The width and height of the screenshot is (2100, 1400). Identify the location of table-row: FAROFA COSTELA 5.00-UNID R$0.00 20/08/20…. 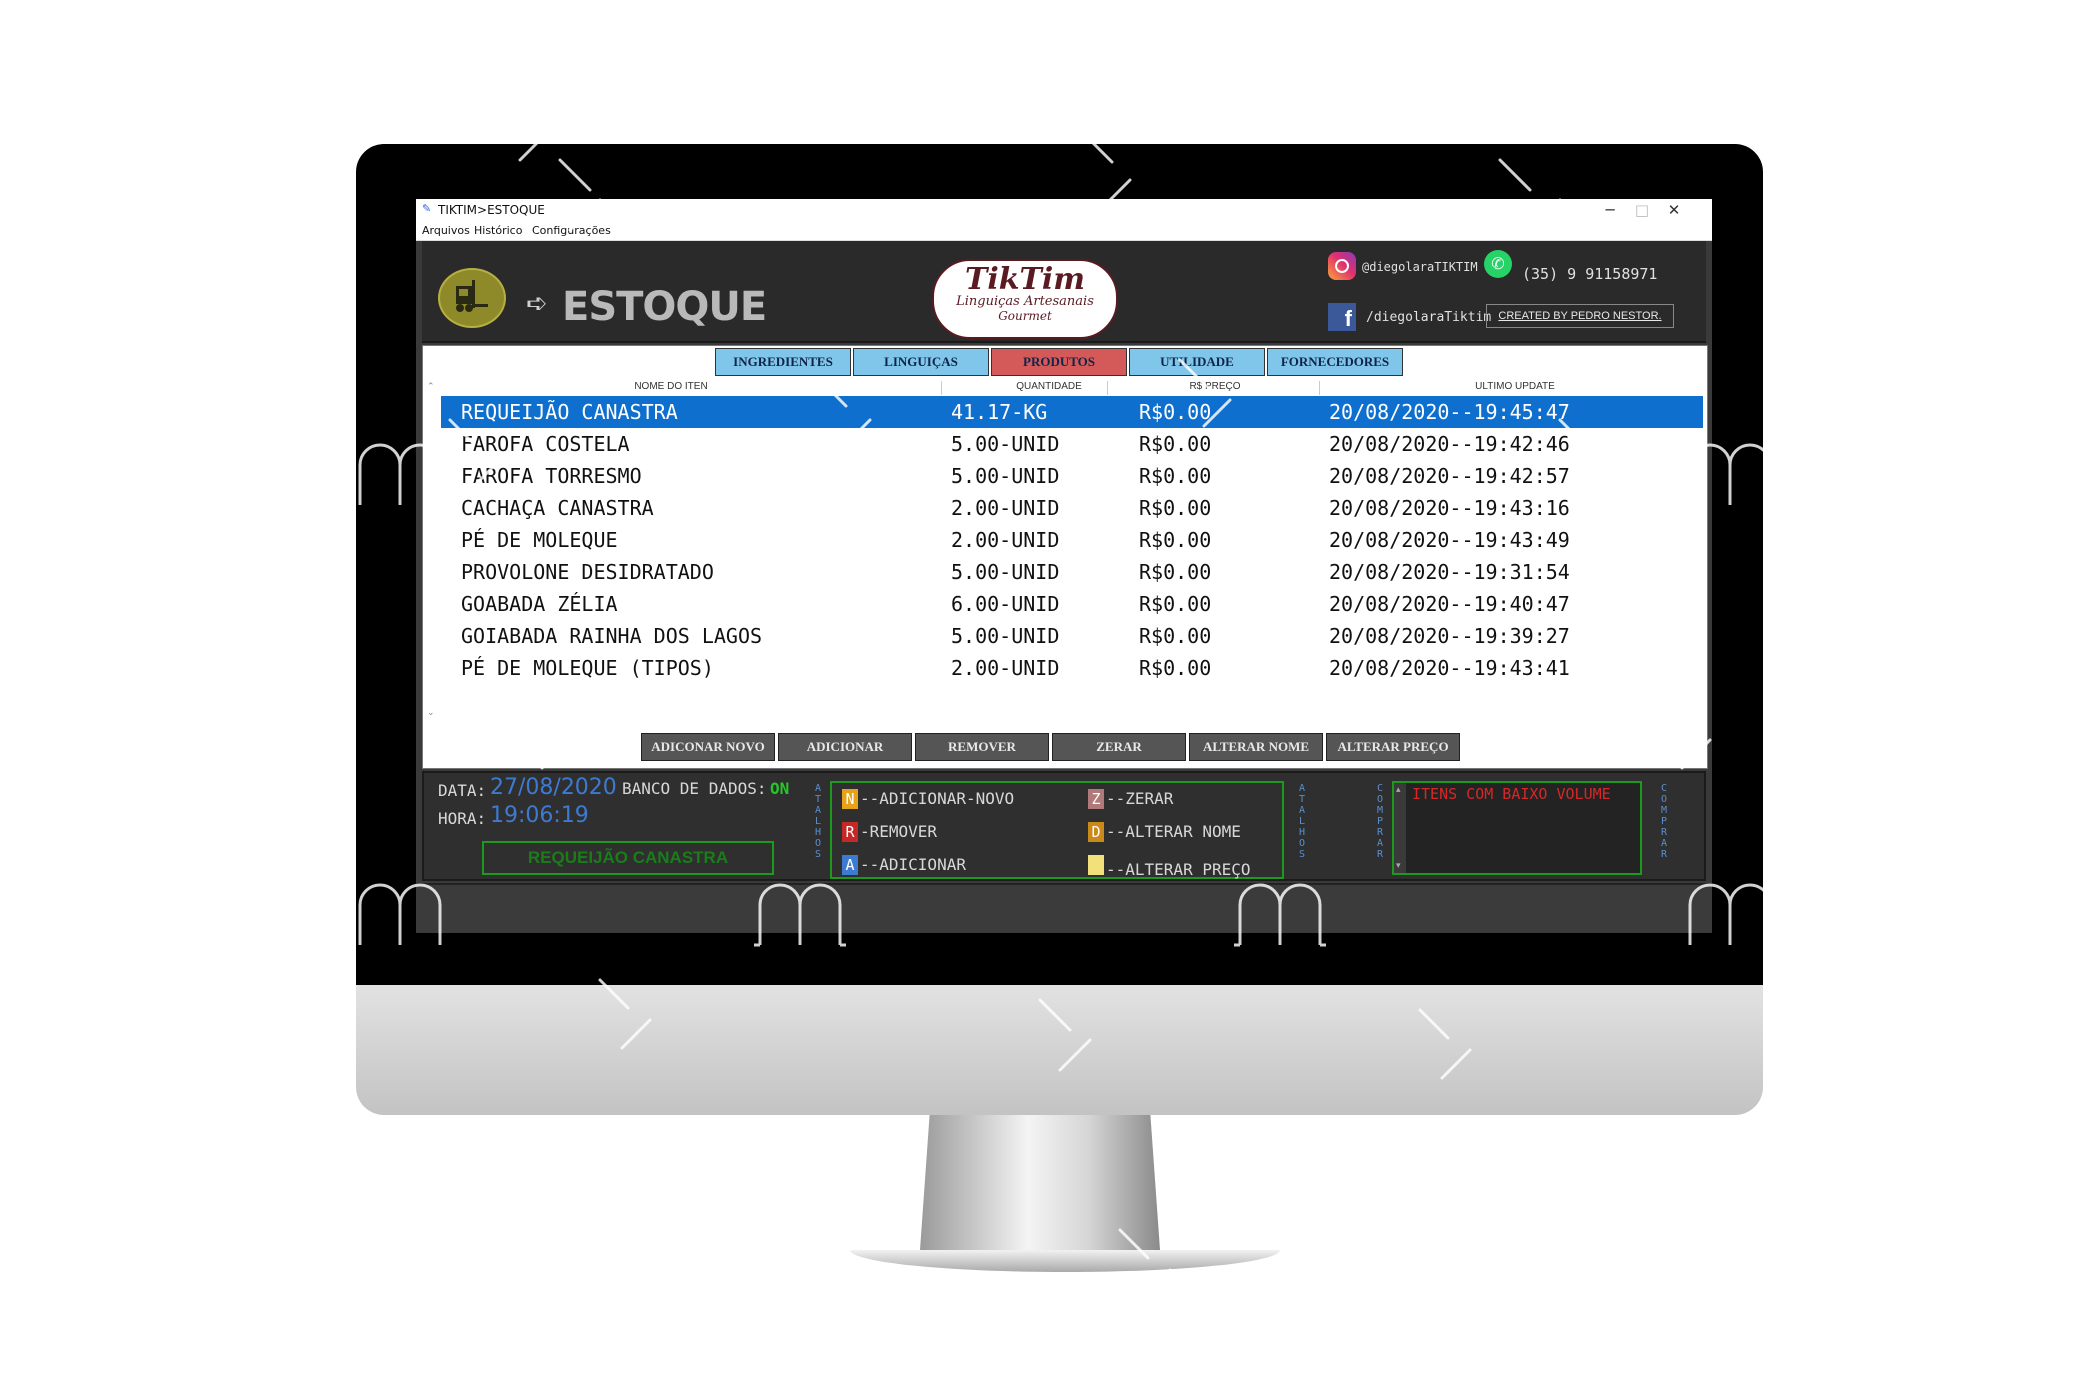
(1072, 444).